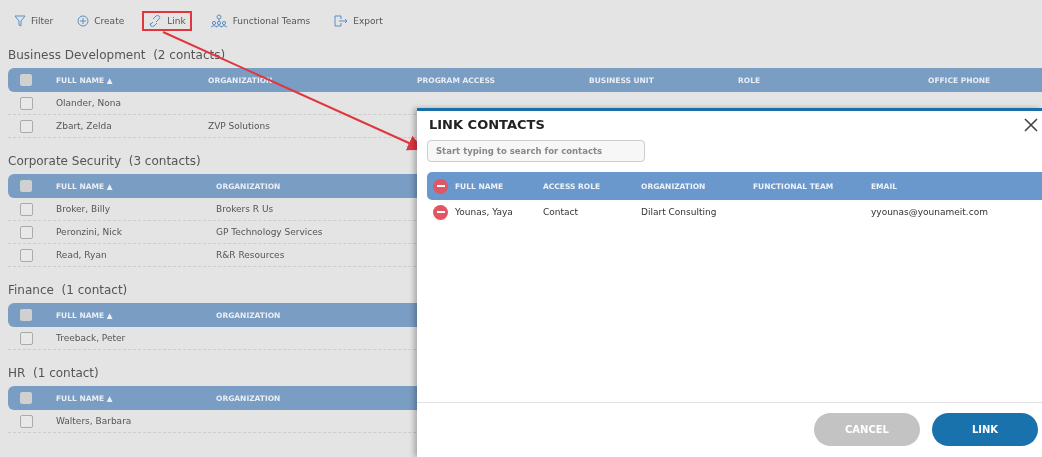 The width and height of the screenshot is (1042, 457). Describe the element at coordinates (167, 21) in the screenshot. I see `link-button: Link` at that location.